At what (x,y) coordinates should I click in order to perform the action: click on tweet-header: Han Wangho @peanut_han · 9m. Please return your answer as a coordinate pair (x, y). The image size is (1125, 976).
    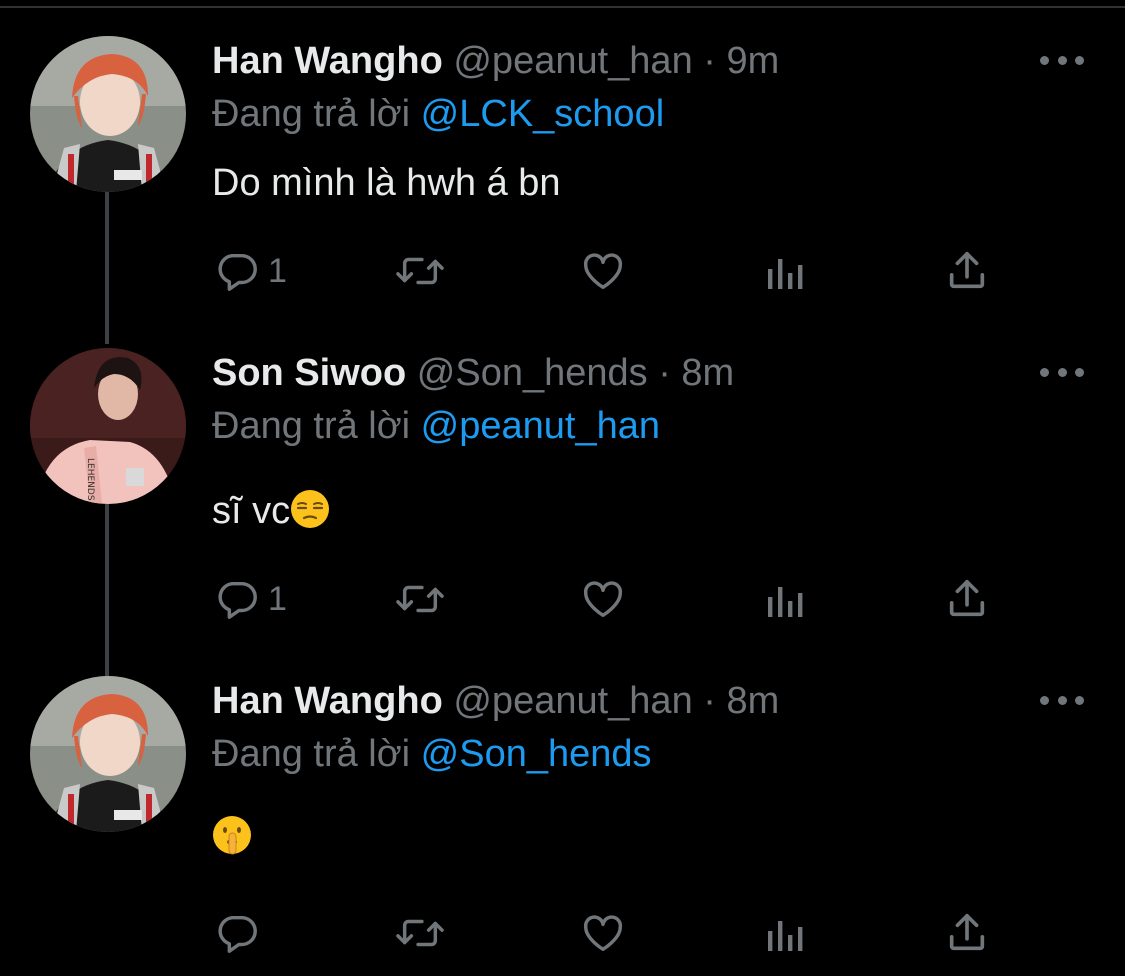
    Looking at the image, I should click on (495, 61).